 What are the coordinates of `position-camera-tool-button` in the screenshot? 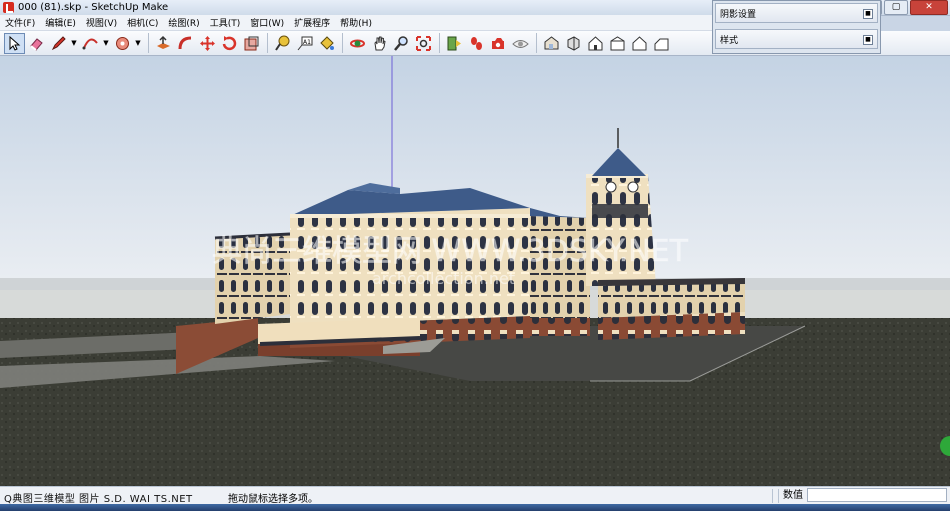 It's located at (498, 43).